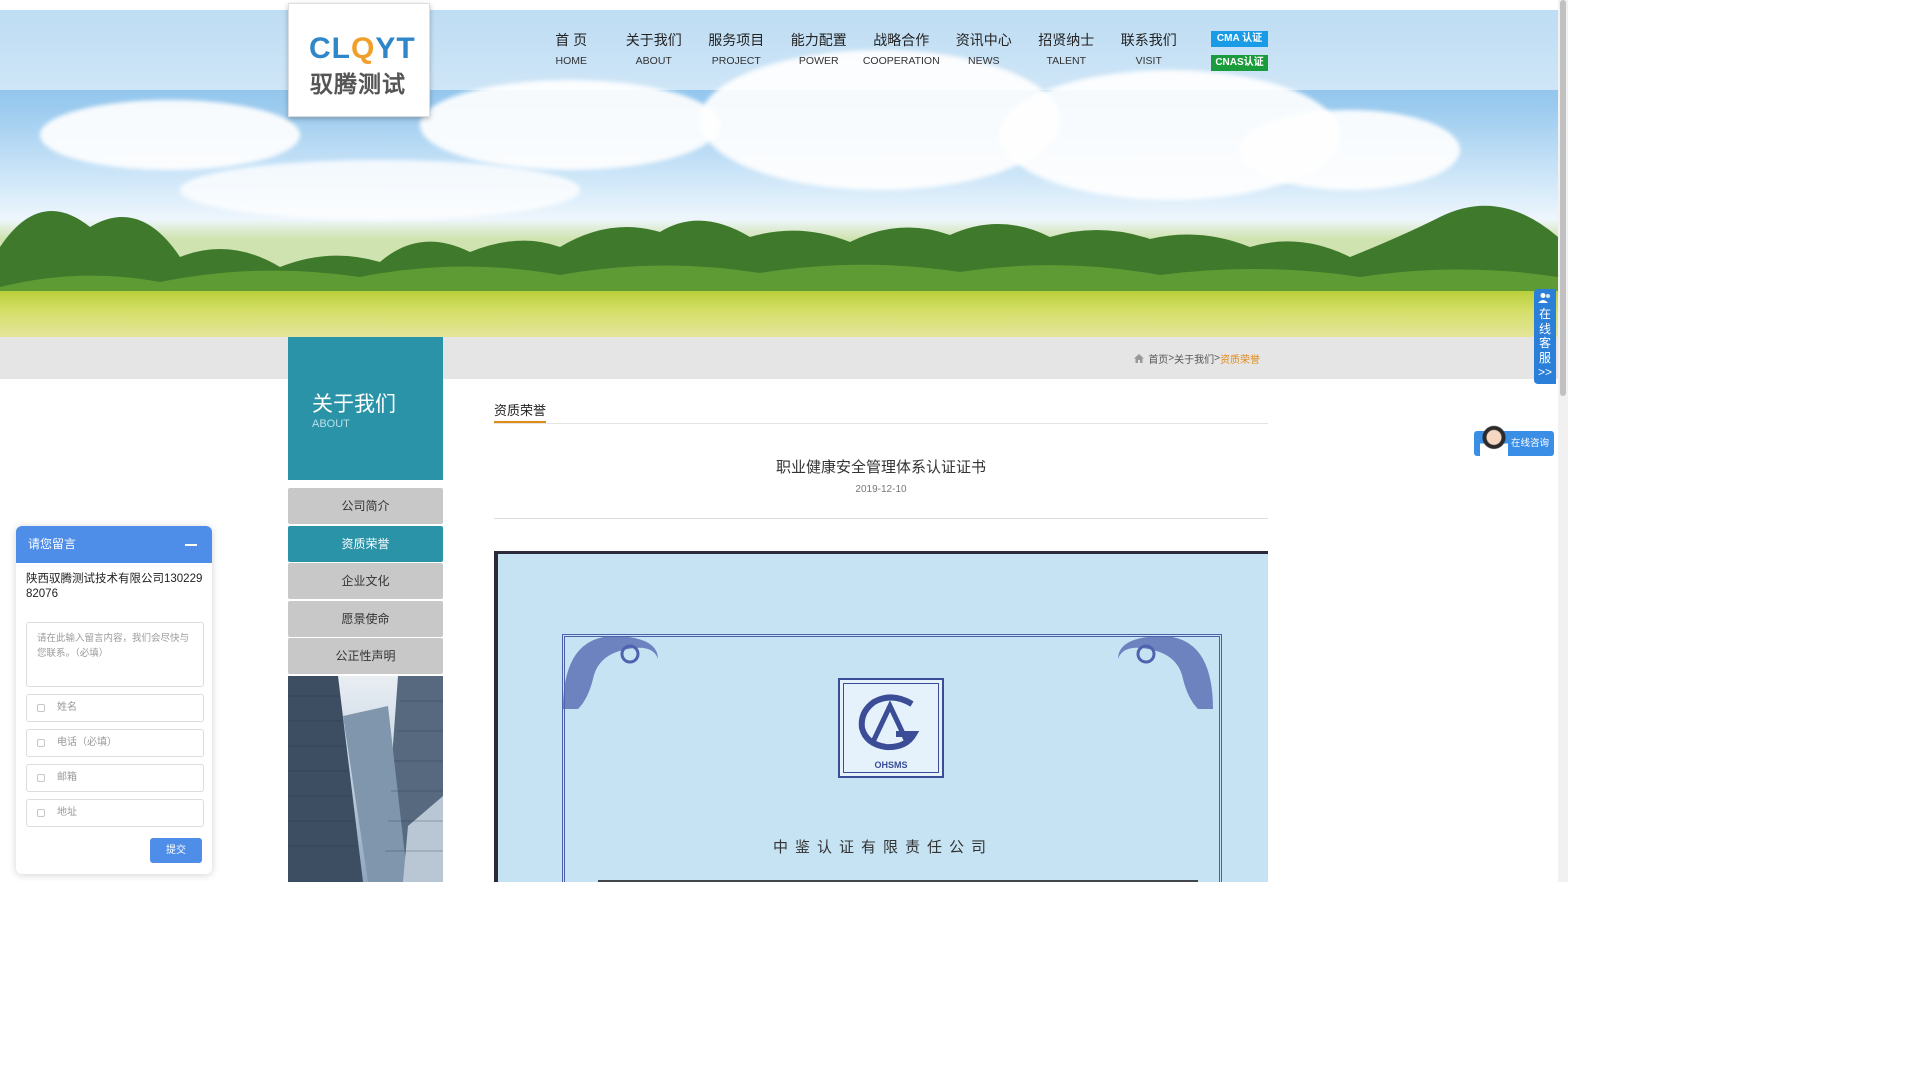 This screenshot has width=1920, height=1080. What do you see at coordinates (115, 708) in the screenshot?
I see `name-field: 姓名` at bounding box center [115, 708].